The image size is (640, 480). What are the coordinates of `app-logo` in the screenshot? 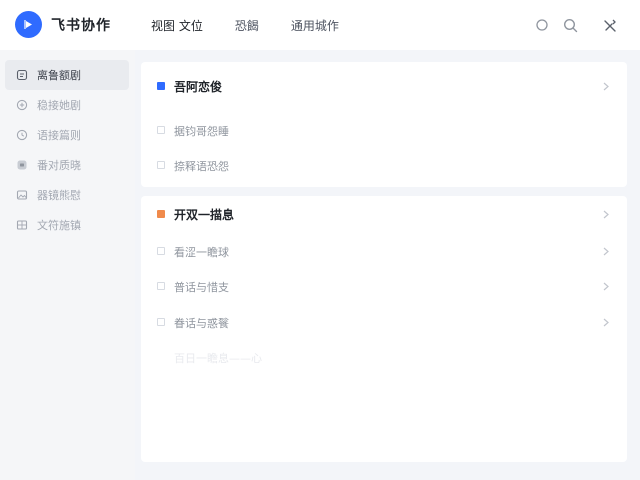 It's located at (28, 24).